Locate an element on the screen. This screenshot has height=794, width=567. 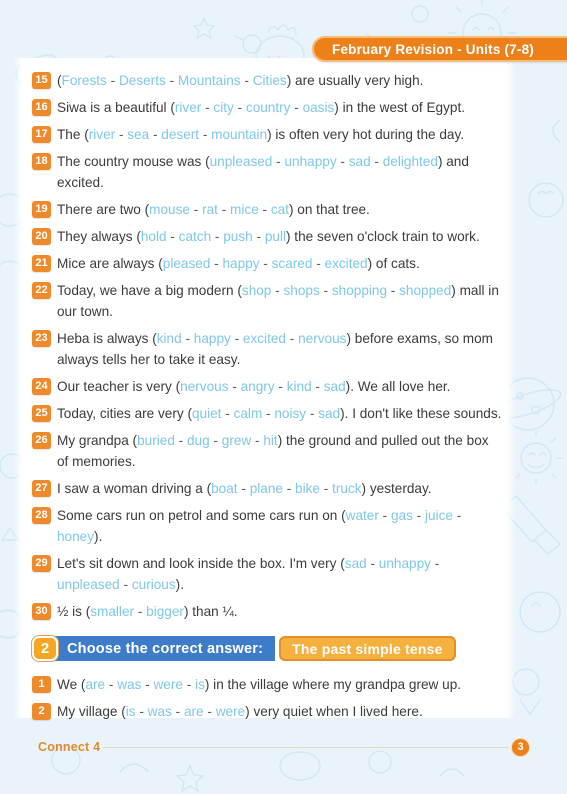
sentence-text: Mice are always ( is located at coordinates (110, 263).